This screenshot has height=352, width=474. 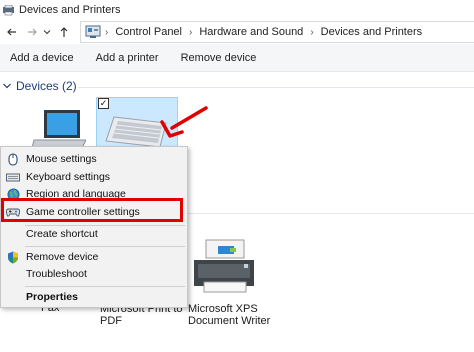 I want to click on printer-name-line: PDF, so click(x=111, y=321).